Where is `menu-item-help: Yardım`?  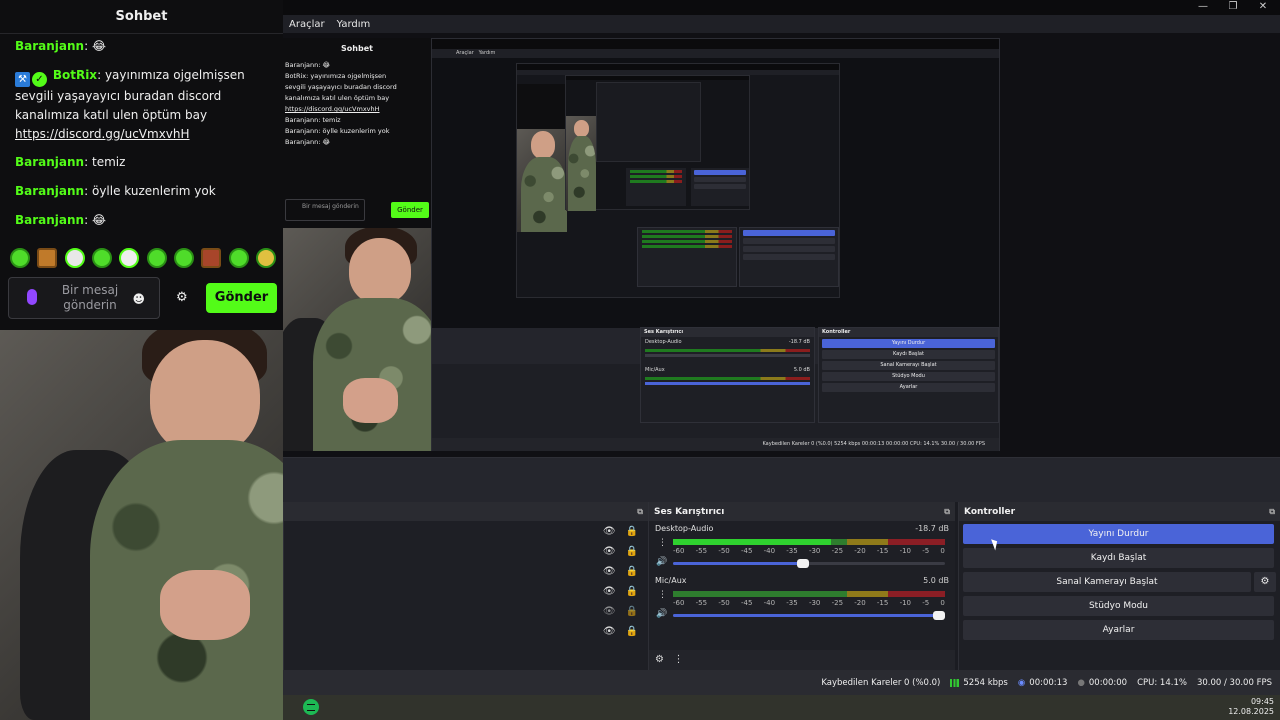
menu-item-help: Yardım is located at coordinates (354, 24).